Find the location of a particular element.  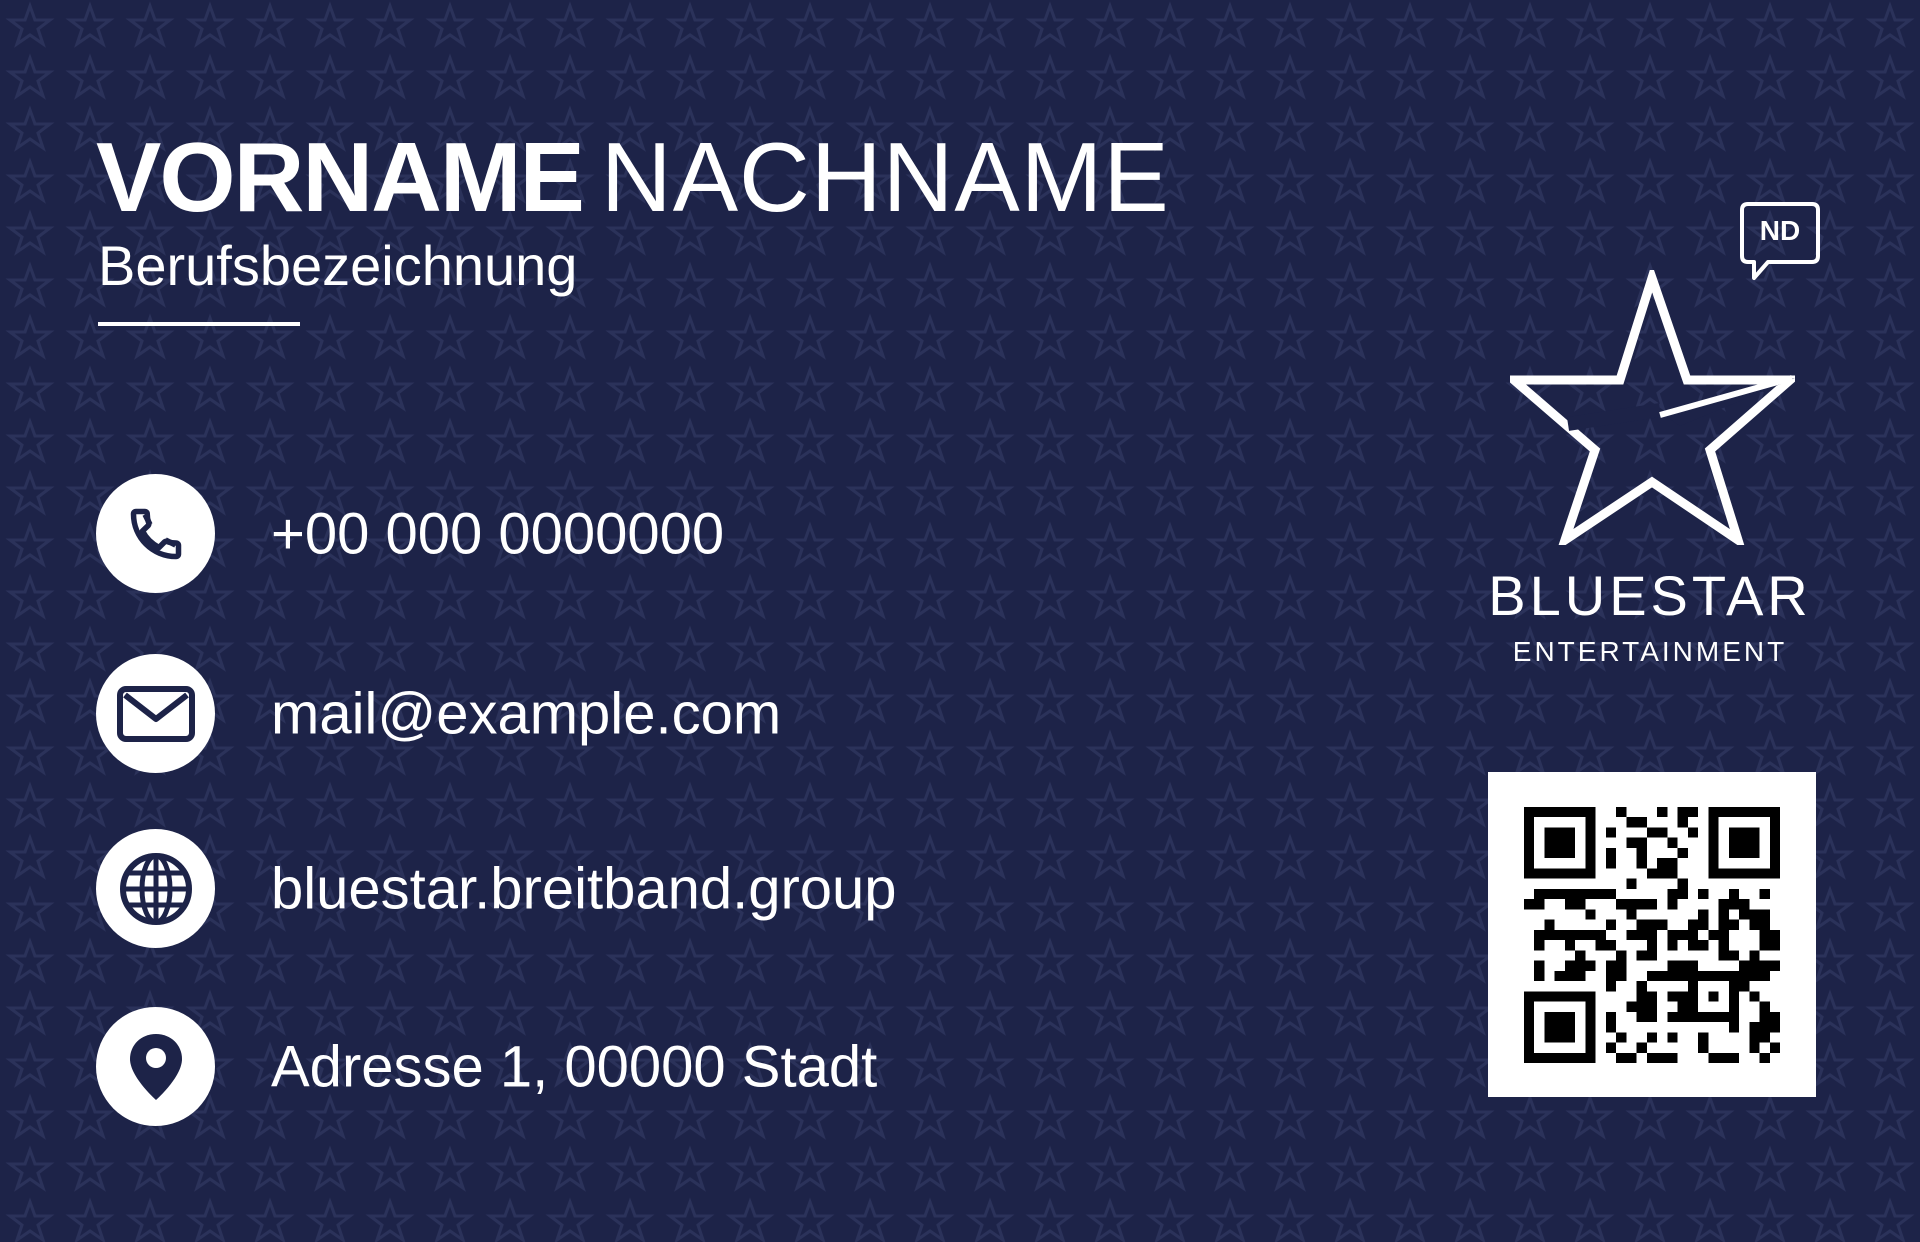

brand-block: BLUESTAR ENTERTAINMENT is located at coordinates (1650, 617).